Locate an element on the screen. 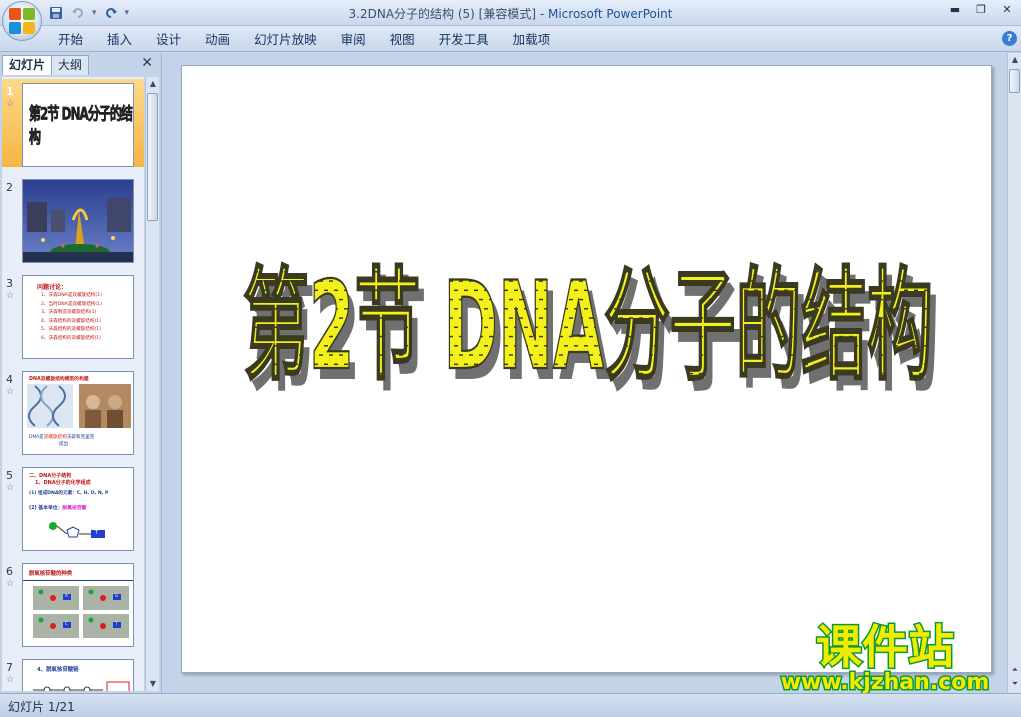 The image size is (1021, 717). thumbnails-scrollbar: ▲ ▼ is located at coordinates (152, 384).